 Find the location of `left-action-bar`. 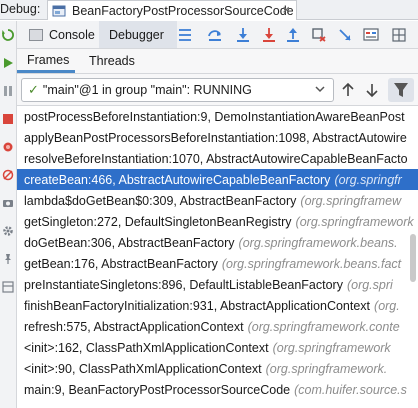

left-action-bar is located at coordinates (8, 214).